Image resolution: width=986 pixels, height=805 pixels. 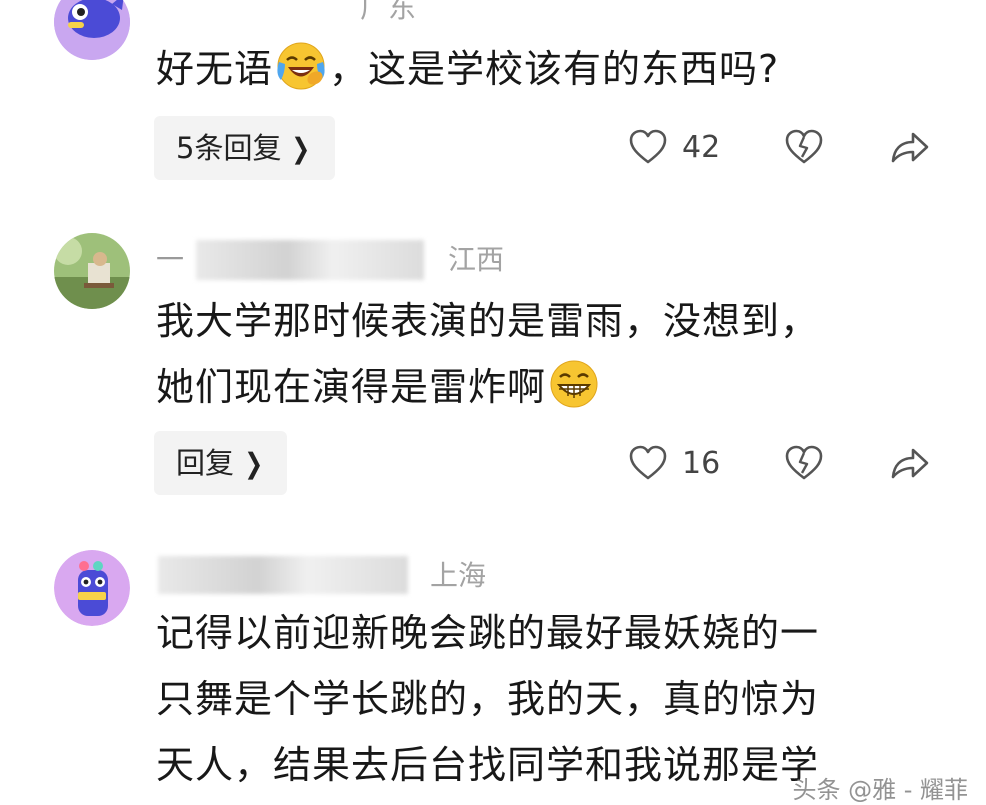 What do you see at coordinates (205, 463) in the screenshot?
I see `reply-label: 回复` at bounding box center [205, 463].